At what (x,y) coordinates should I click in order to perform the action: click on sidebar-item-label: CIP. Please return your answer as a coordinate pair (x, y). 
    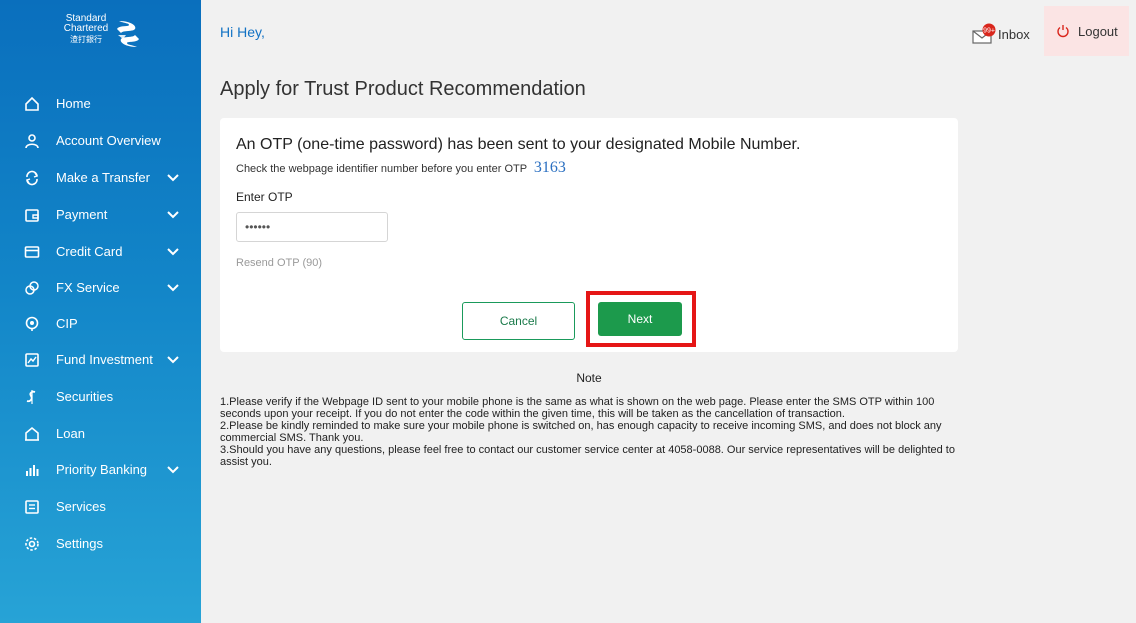
    Looking at the image, I should click on (67, 323).